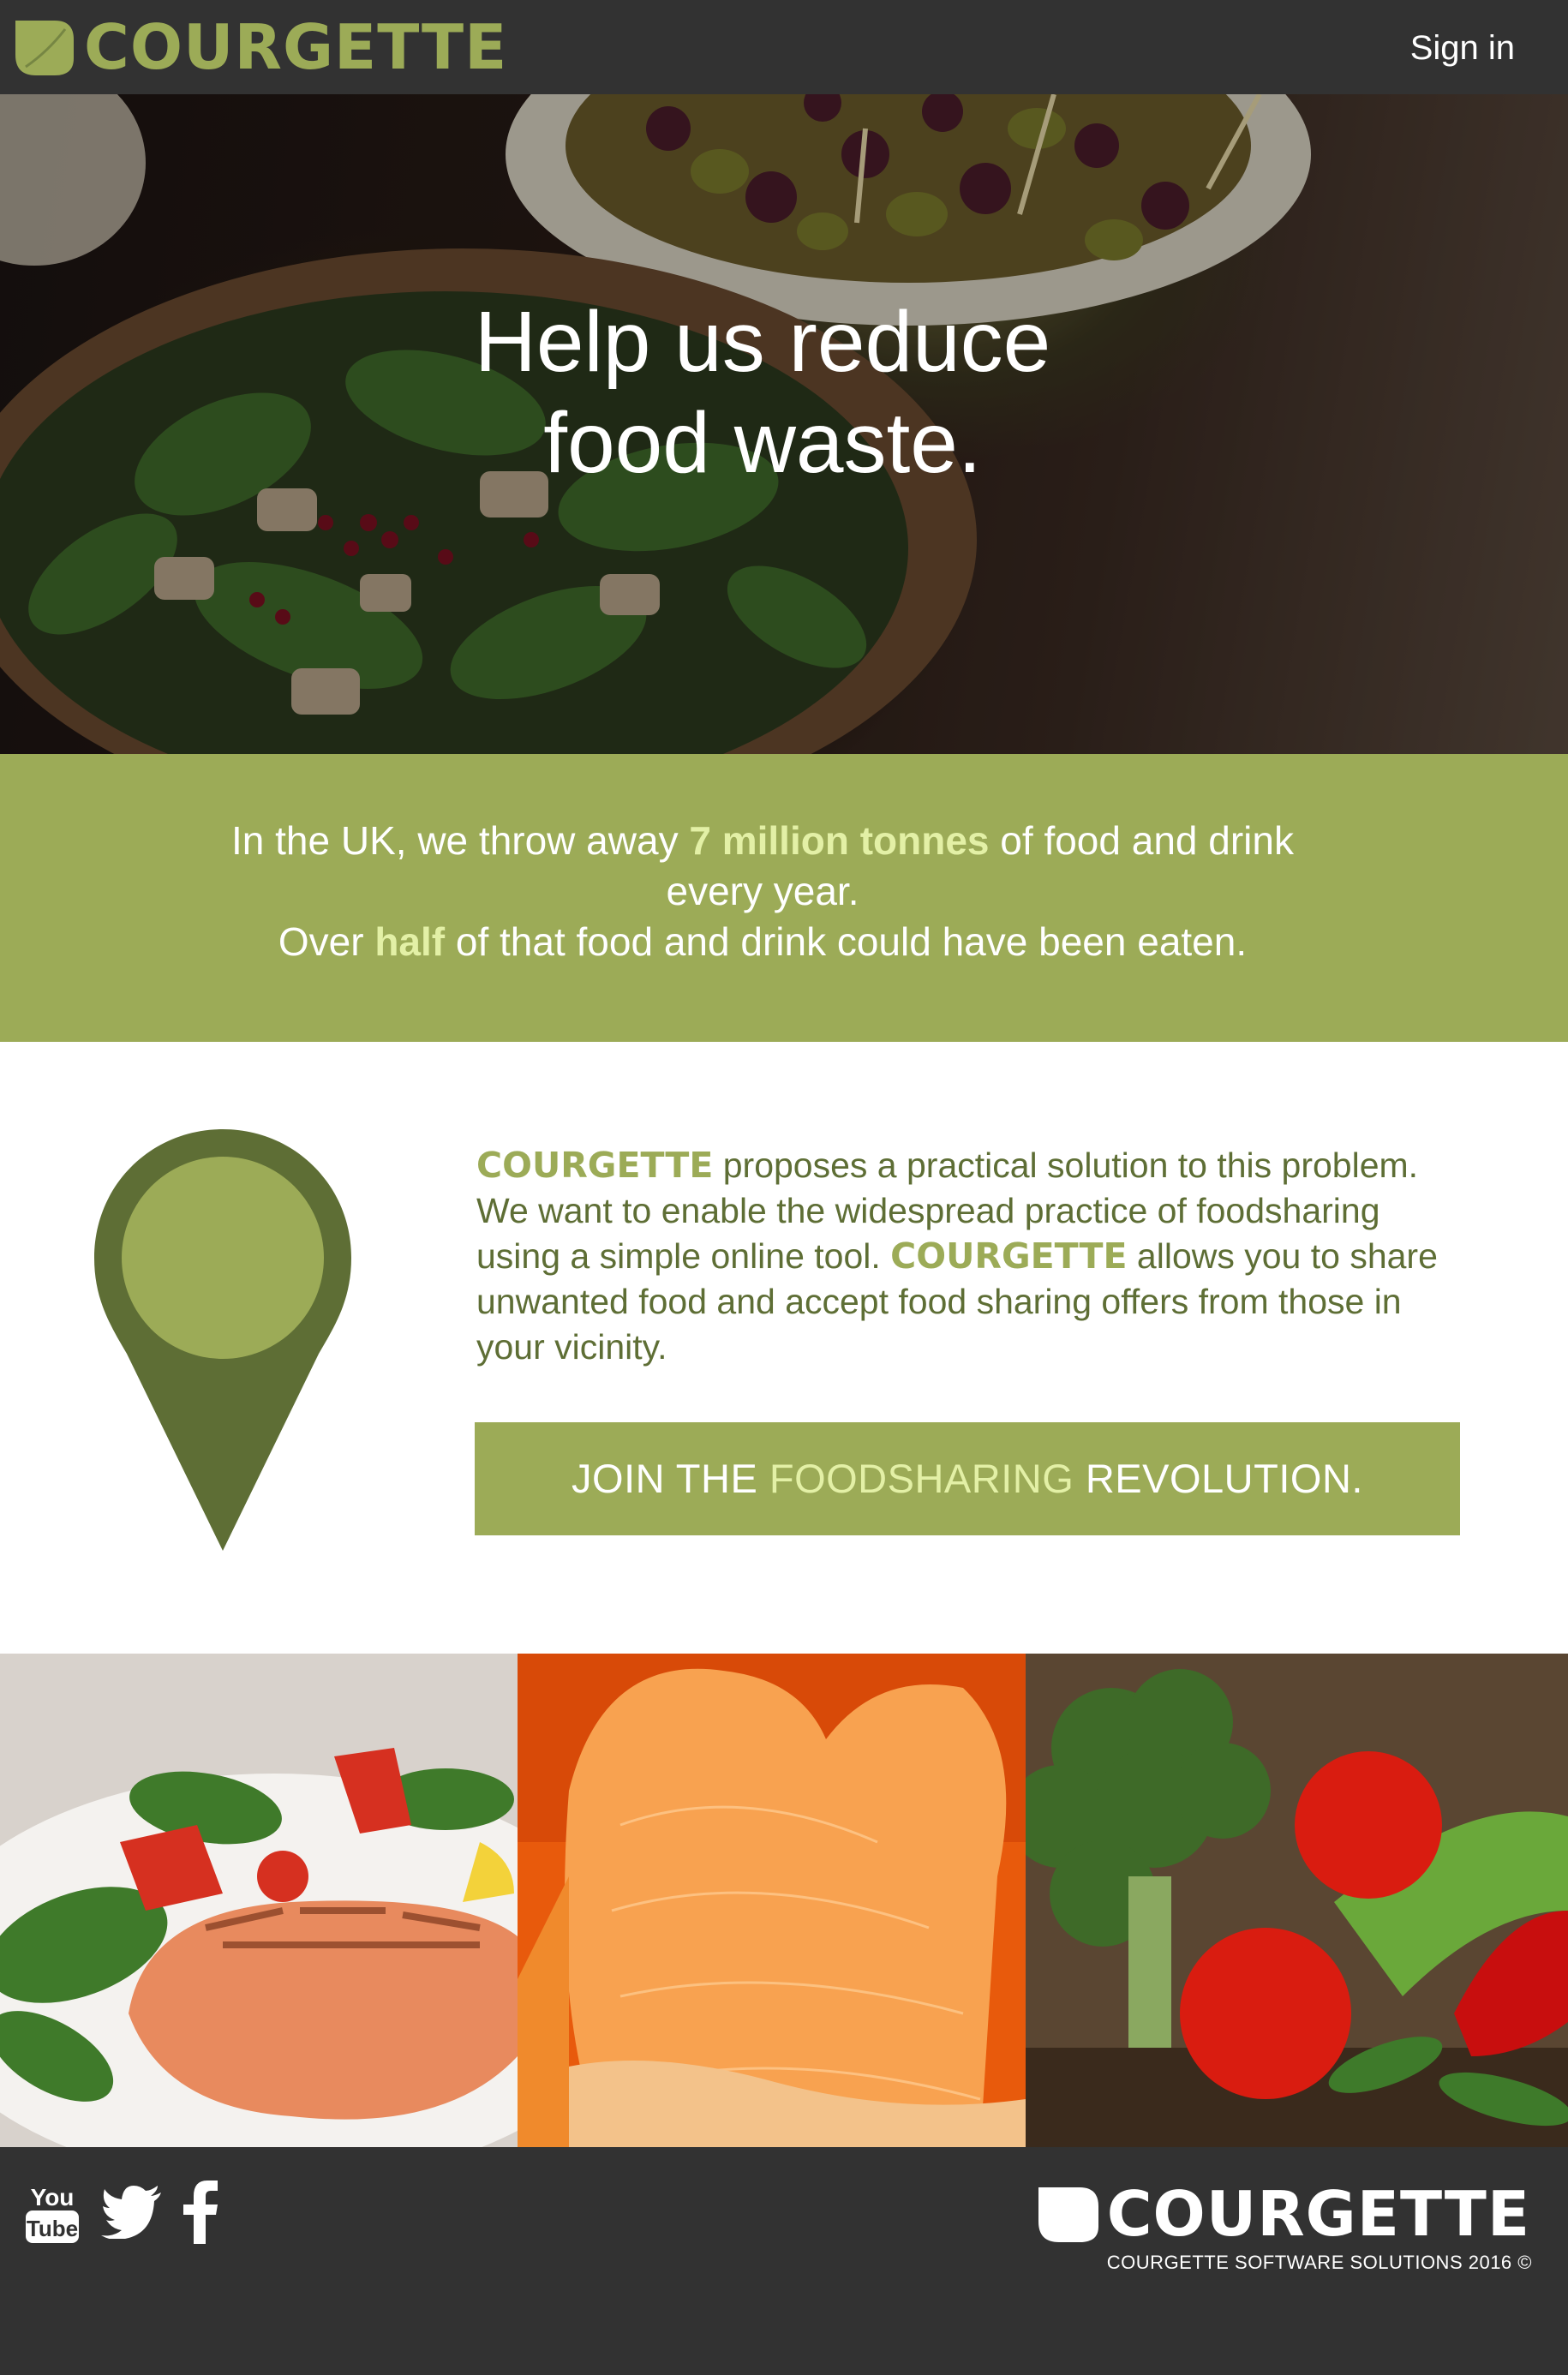 The height and width of the screenshot is (2375, 1568). I want to click on cta-highlight: FOODSHARING, so click(922, 1478).